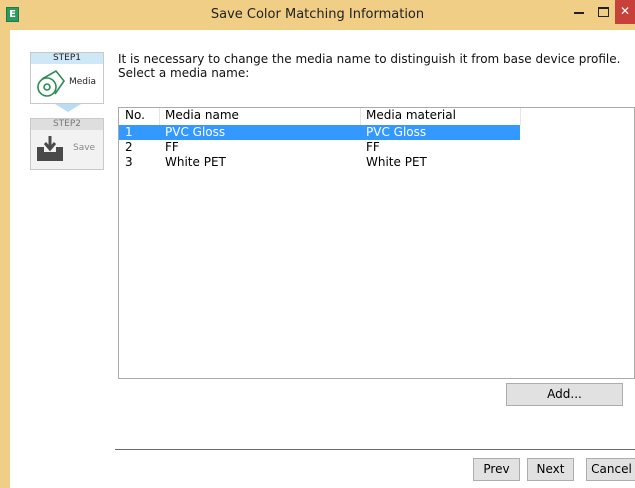 The height and width of the screenshot is (488, 635). What do you see at coordinates (135, 115) in the screenshot?
I see `column-header-no: No.` at bounding box center [135, 115].